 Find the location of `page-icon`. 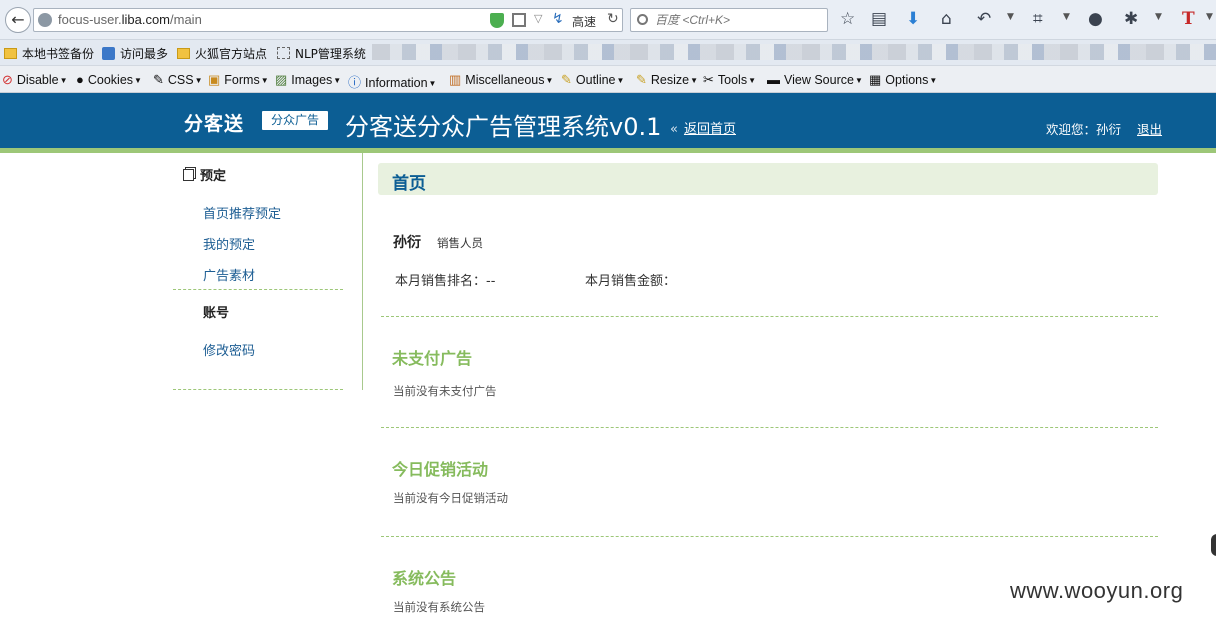

page-icon is located at coordinates (108, 53).